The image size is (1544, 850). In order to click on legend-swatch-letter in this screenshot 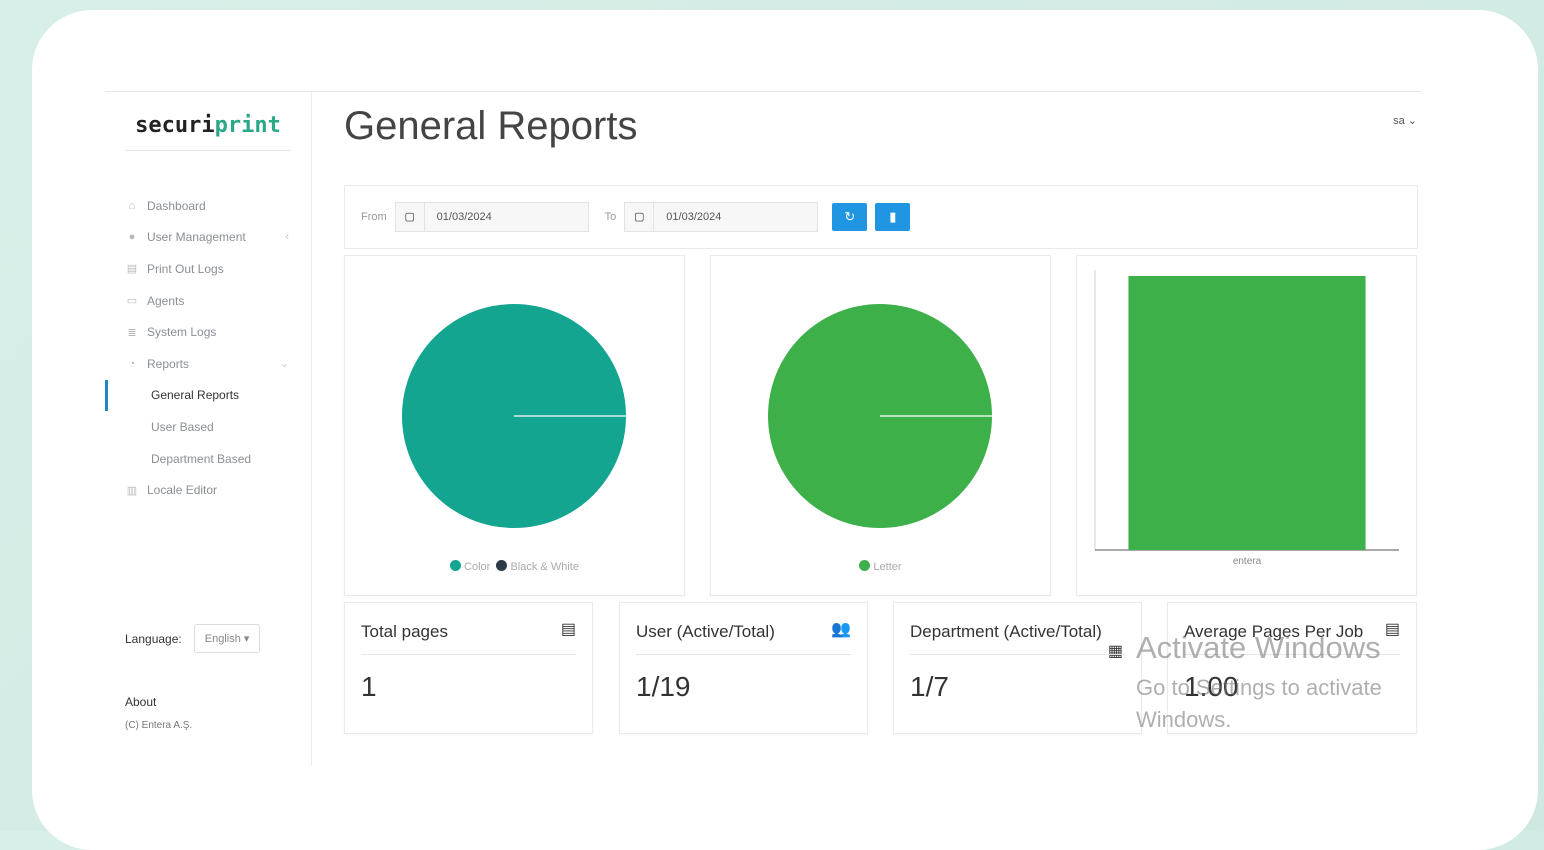, I will do `click(865, 565)`.